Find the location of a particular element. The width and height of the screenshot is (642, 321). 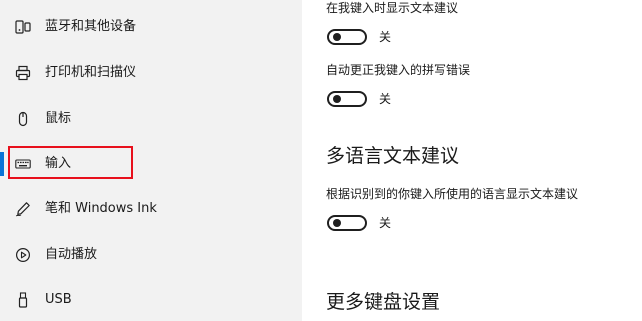

sidebar-item-autoplay: 自动播放 is located at coordinates (151, 256).